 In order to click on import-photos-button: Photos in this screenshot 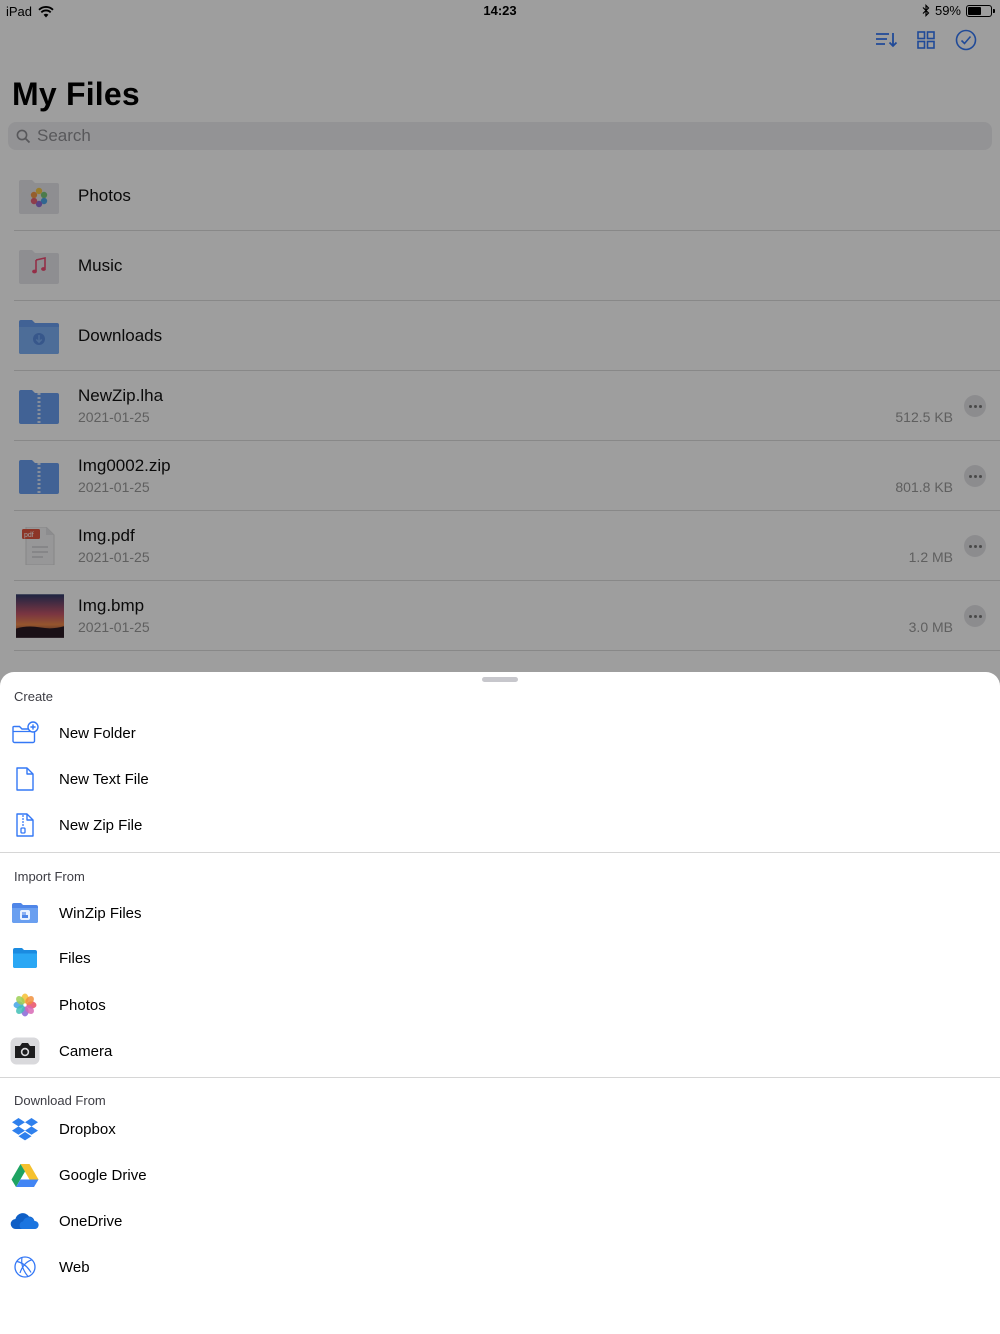, I will do `click(500, 1005)`.